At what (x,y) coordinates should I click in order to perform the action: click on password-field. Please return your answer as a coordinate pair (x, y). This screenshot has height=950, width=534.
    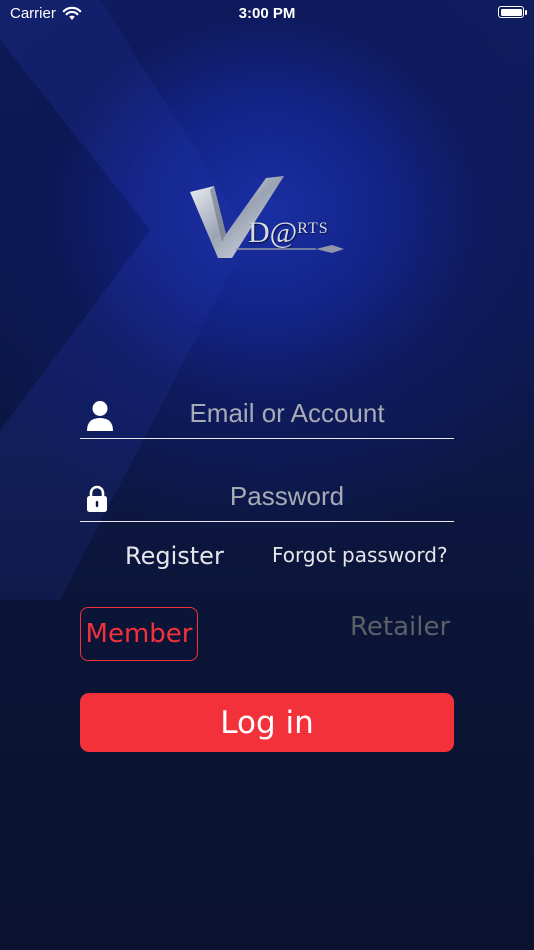
    Looking at the image, I should click on (267, 497).